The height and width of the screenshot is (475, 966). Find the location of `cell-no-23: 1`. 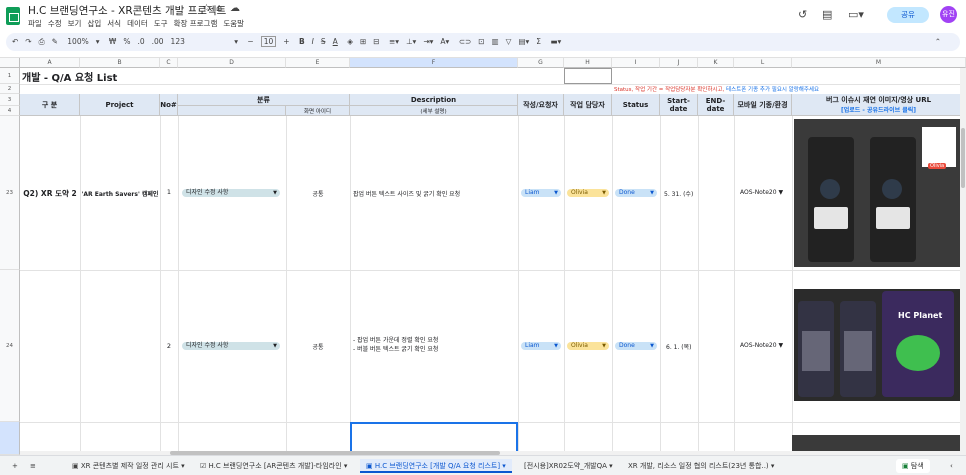

cell-no-23: 1 is located at coordinates (169, 192).